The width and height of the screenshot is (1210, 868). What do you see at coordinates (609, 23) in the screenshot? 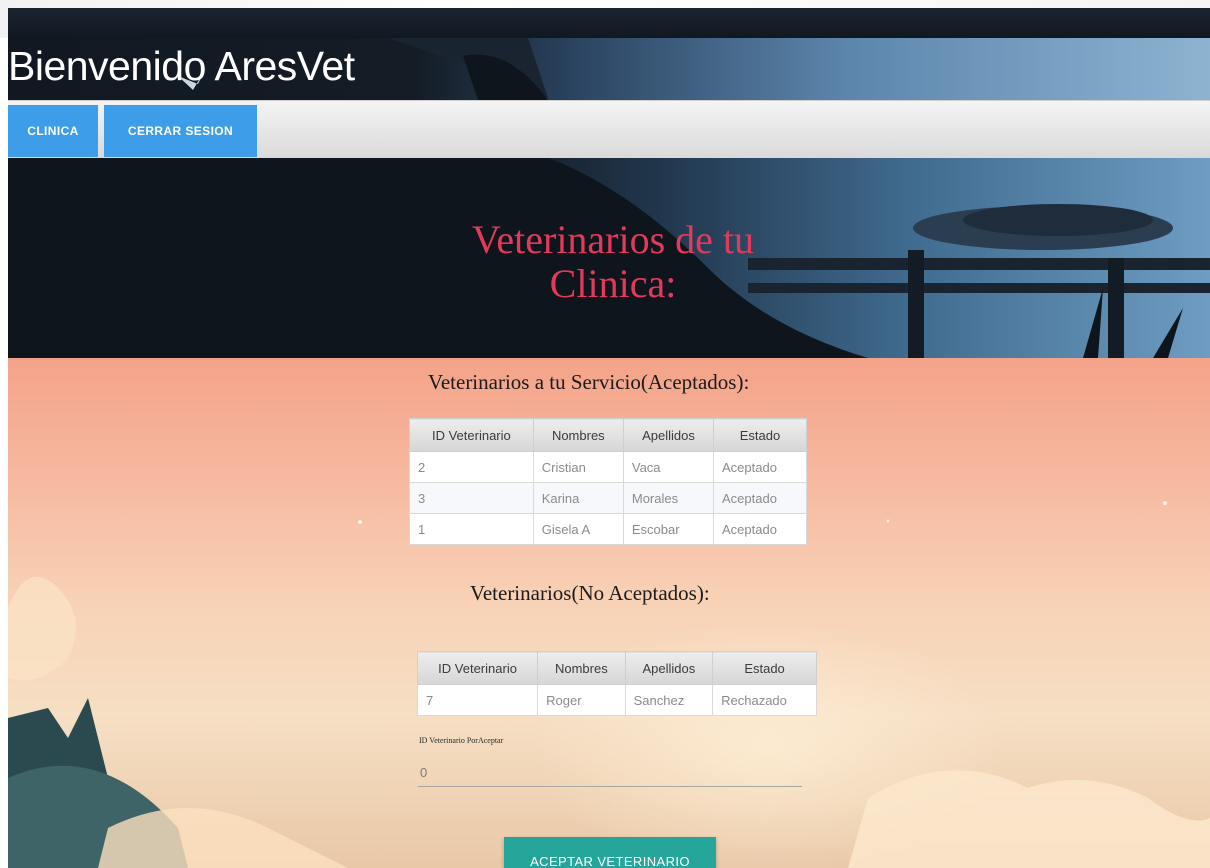
I see `header-shadow-bar` at bounding box center [609, 23].